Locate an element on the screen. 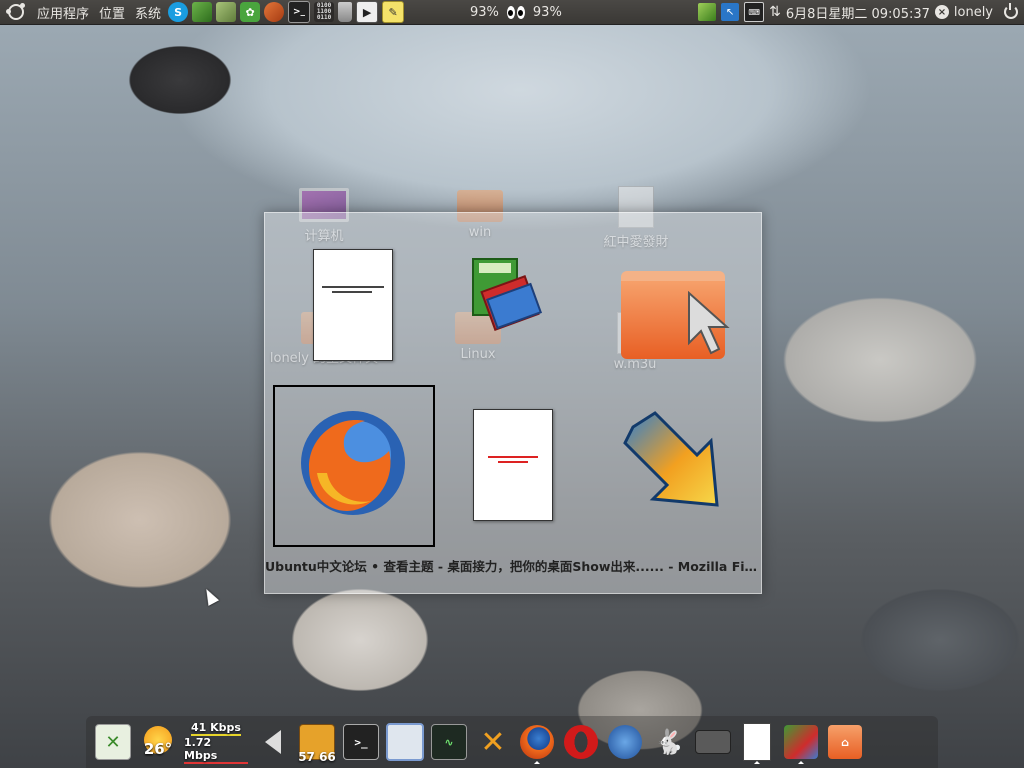 The height and width of the screenshot is (768, 1024). dock-crossover: ✕ is located at coordinates (493, 742).